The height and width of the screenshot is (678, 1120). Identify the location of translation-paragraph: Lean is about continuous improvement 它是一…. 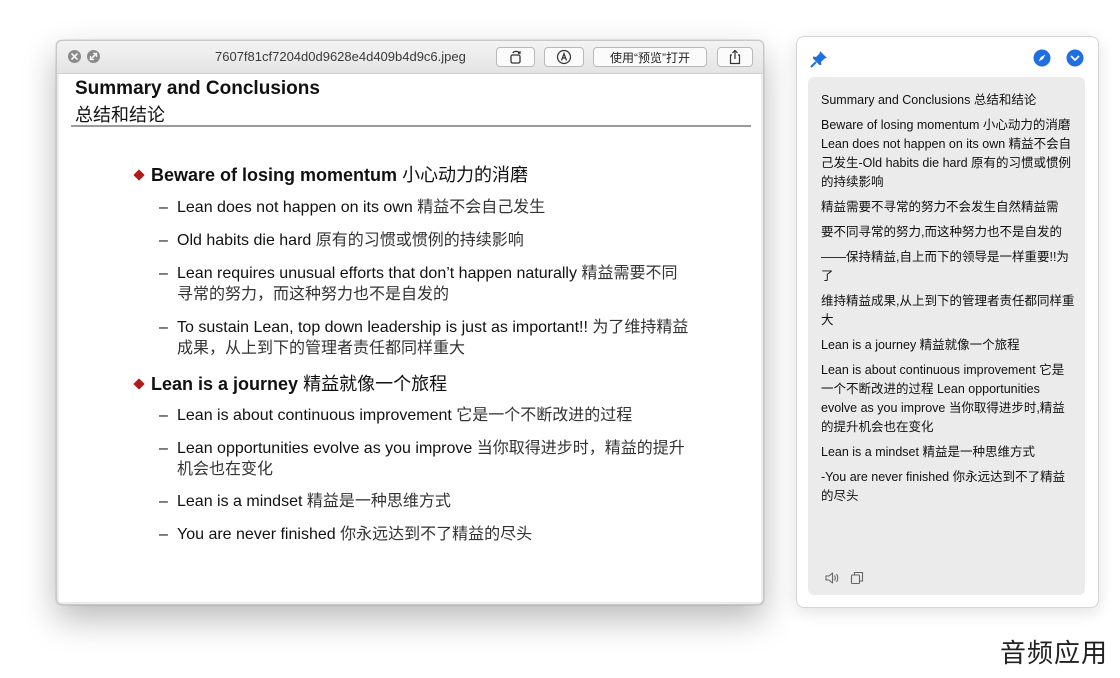
(943, 398).